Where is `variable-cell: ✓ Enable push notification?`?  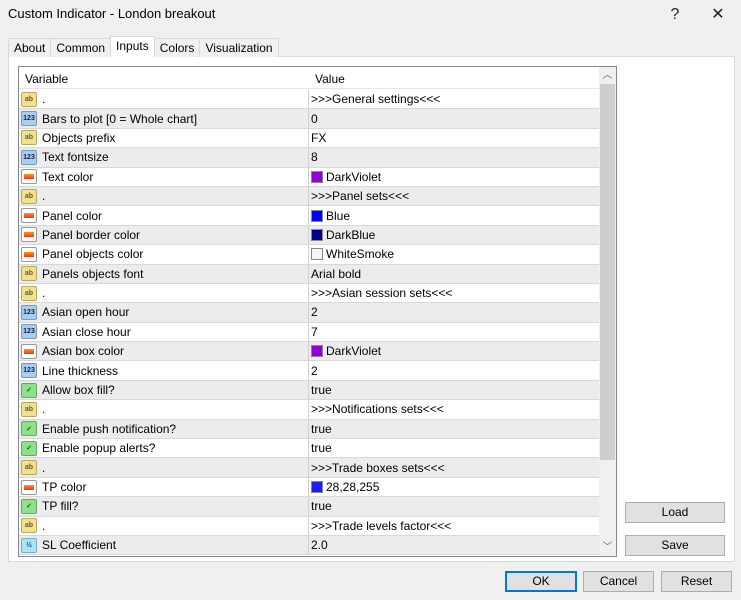
variable-cell: ✓ Enable push notification? is located at coordinates (164, 429).